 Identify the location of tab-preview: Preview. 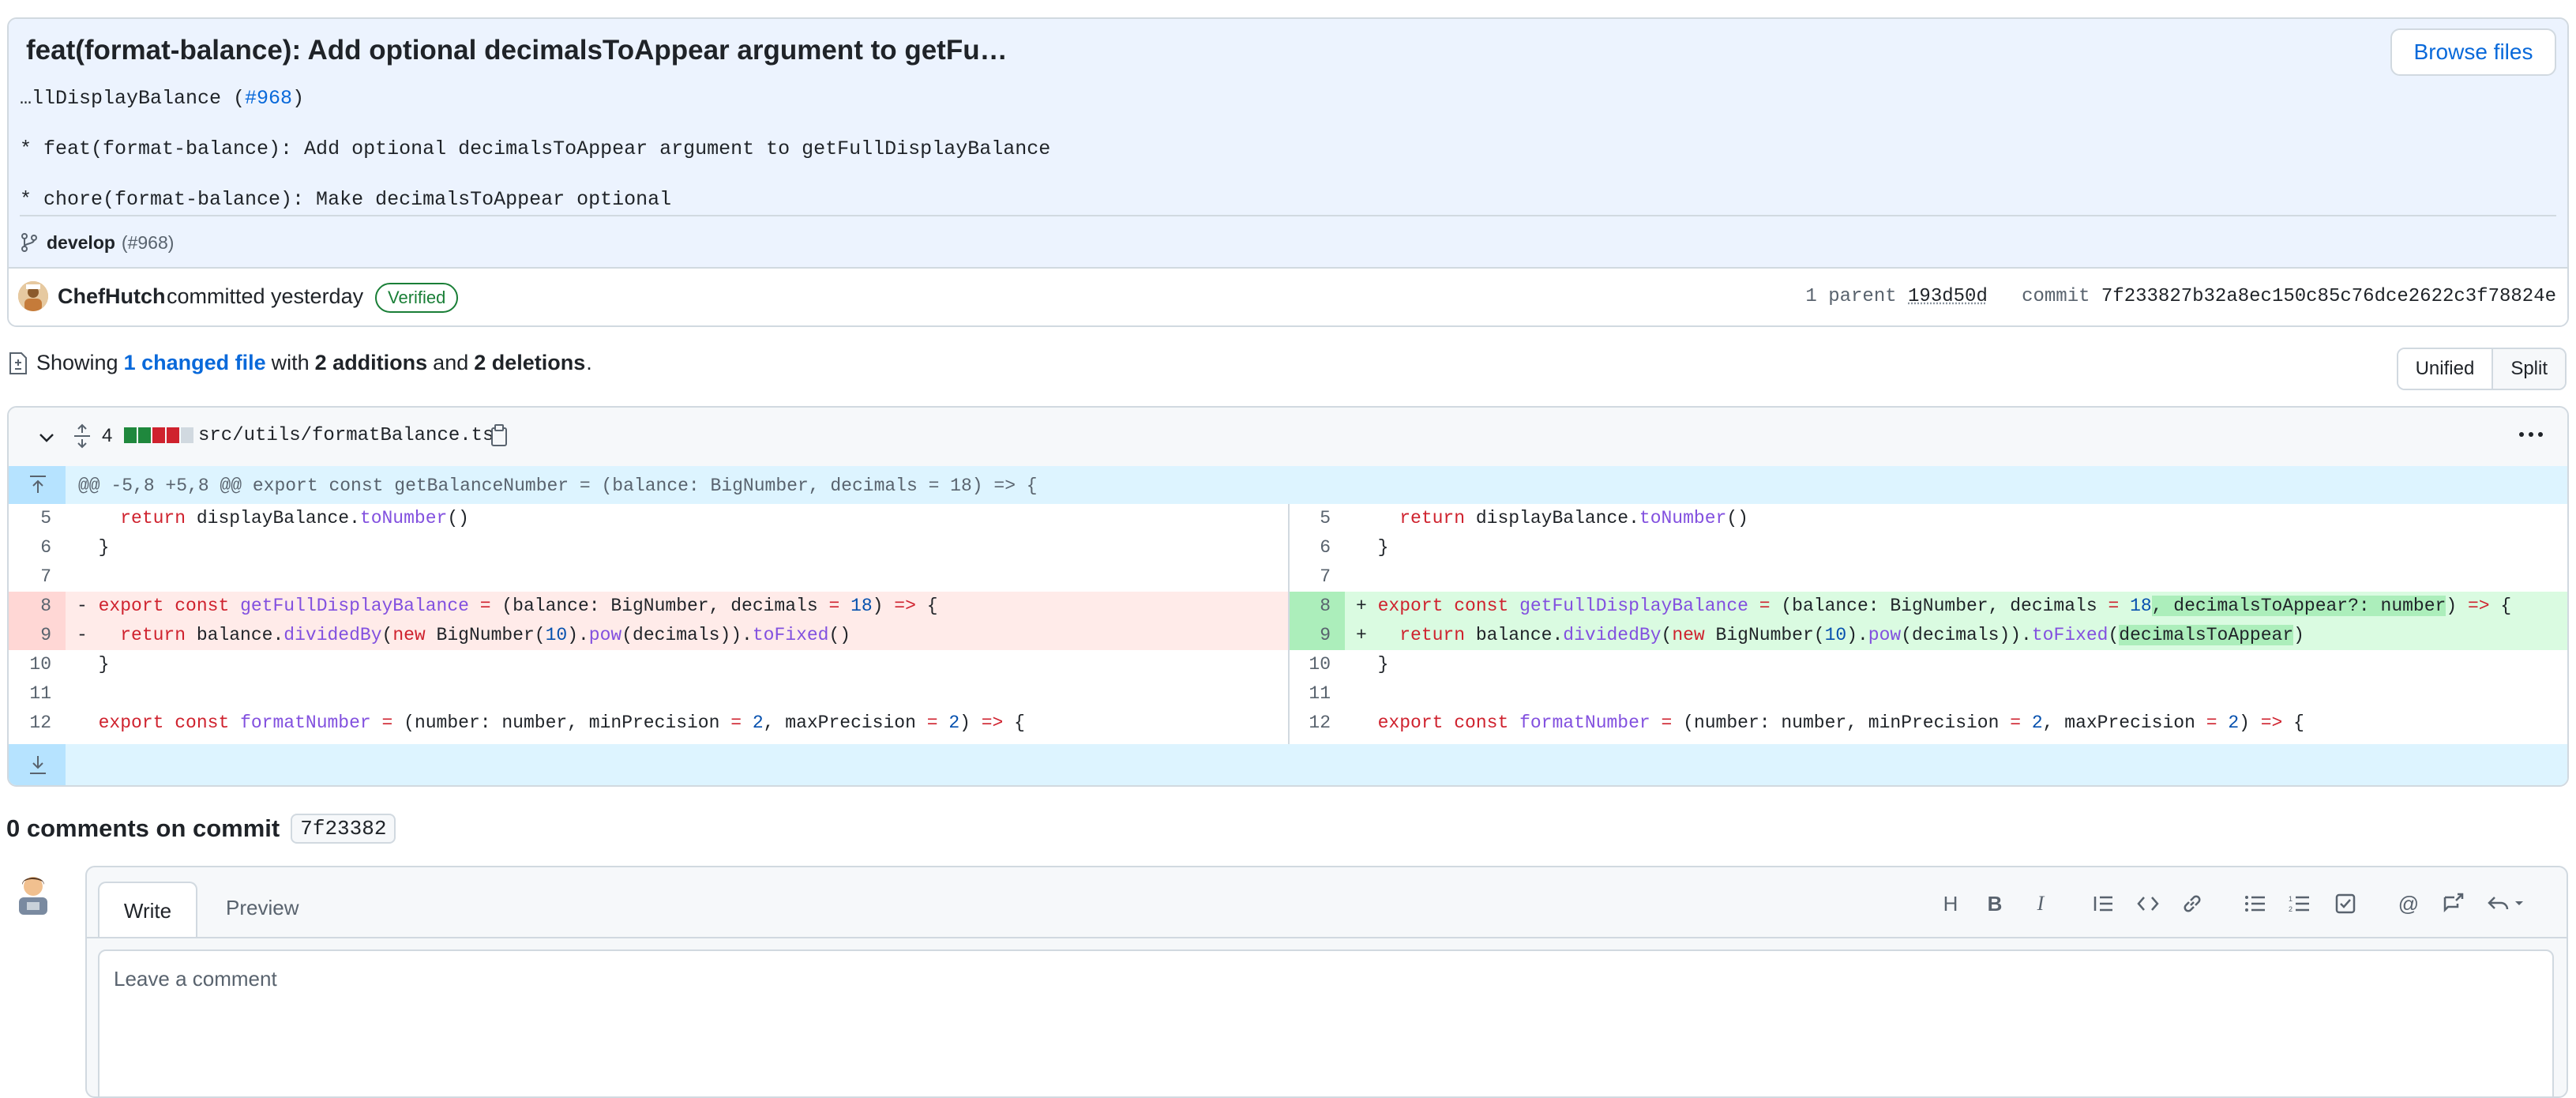
(262, 908).